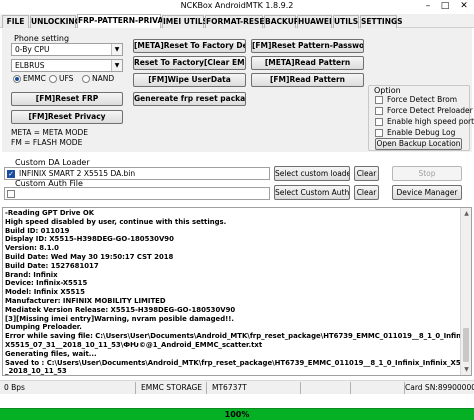 The width and height of the screenshot is (474, 420). Describe the element at coordinates (189, 99) in the screenshot. I see `generate-frp-package-button: Genereate frp reset package` at that location.